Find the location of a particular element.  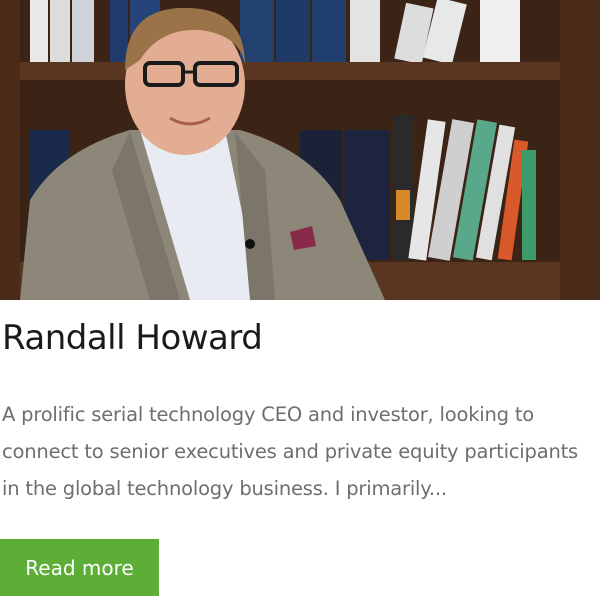

profile-name: Randall Howard is located at coordinates (132, 338).